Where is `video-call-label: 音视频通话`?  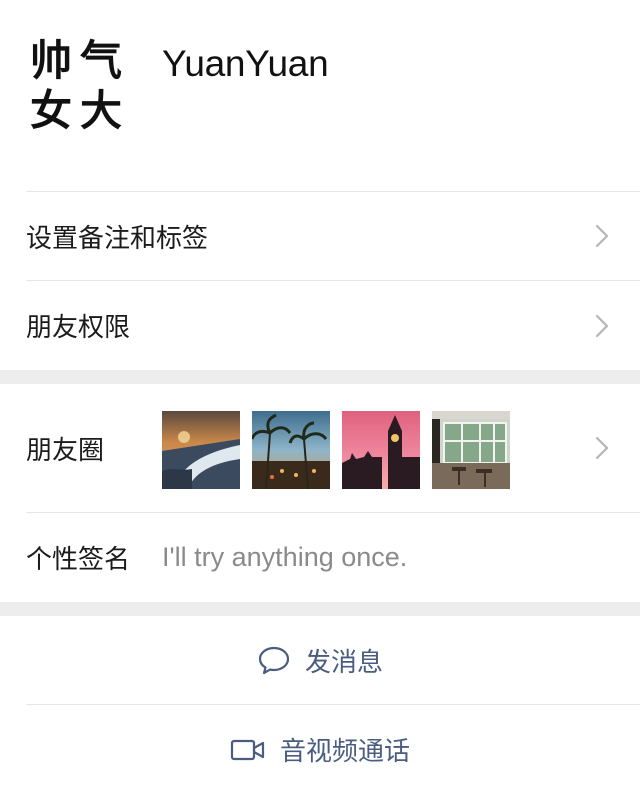
video-call-label: 音视频通话 is located at coordinates (344, 752).